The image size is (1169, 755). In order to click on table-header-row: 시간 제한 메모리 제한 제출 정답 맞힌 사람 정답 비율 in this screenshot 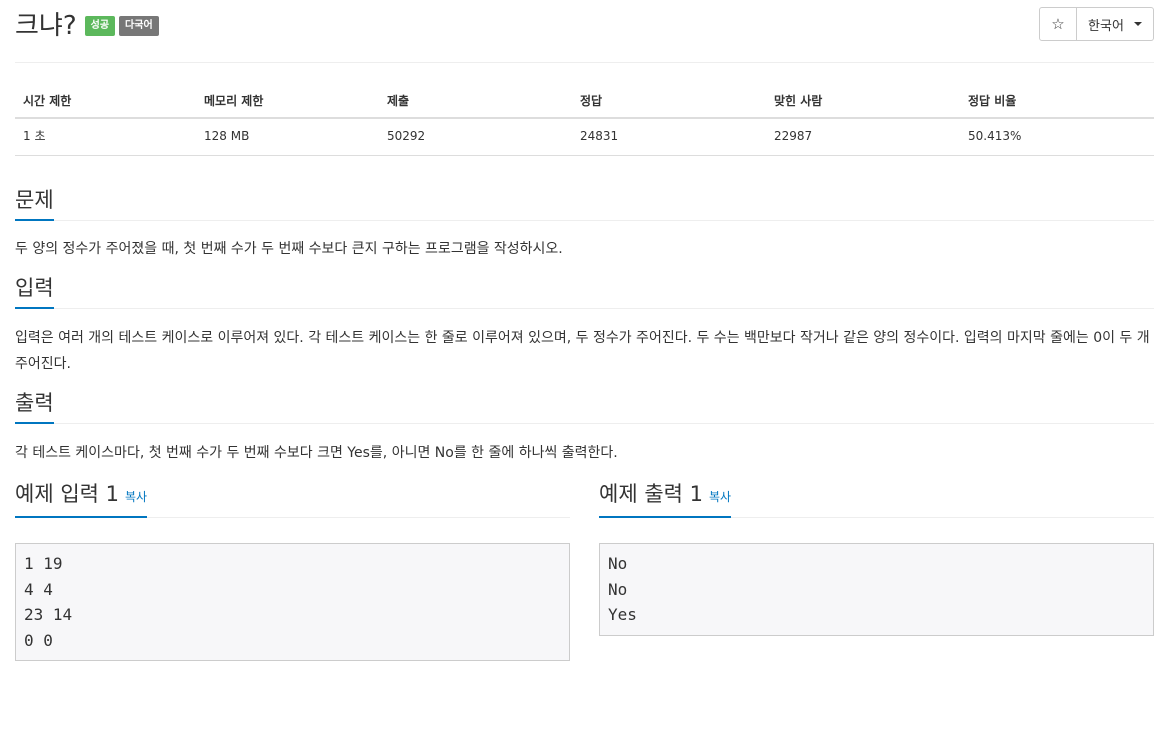, I will do `click(584, 102)`.